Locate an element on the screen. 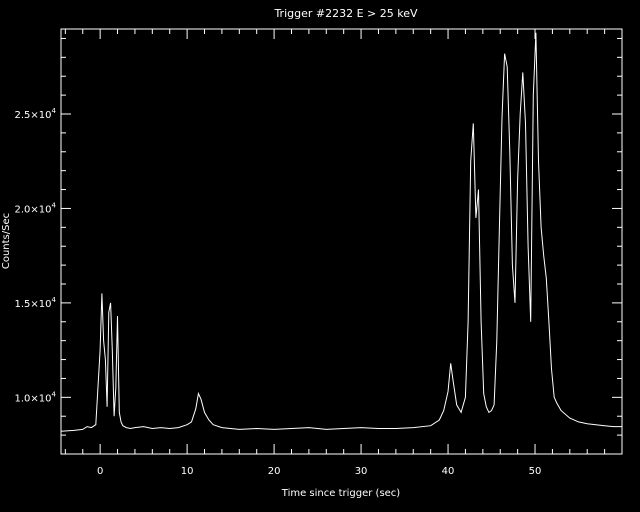 This screenshot has width=640, height=512. x-tick-label: 0 is located at coordinates (100, 471).